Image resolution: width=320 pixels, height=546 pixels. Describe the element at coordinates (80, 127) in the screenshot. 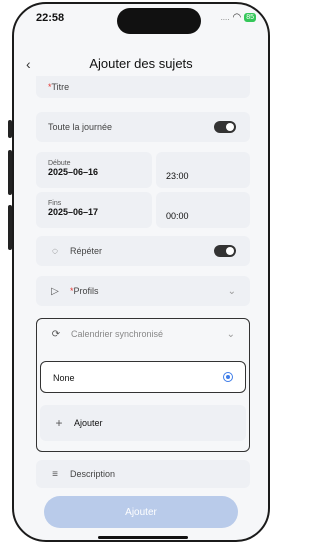

I see `all-day-label: Toute la journée` at that location.